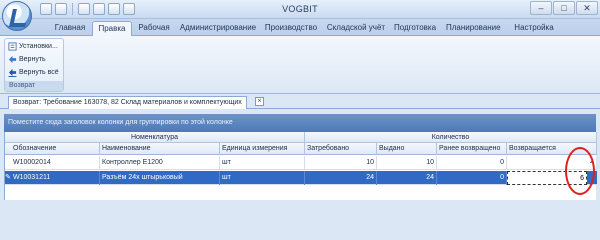 Image resolution: width=600 pixels, height=240 pixels. What do you see at coordinates (541, 8) in the screenshot?
I see `minimize-button: –` at bounding box center [541, 8].